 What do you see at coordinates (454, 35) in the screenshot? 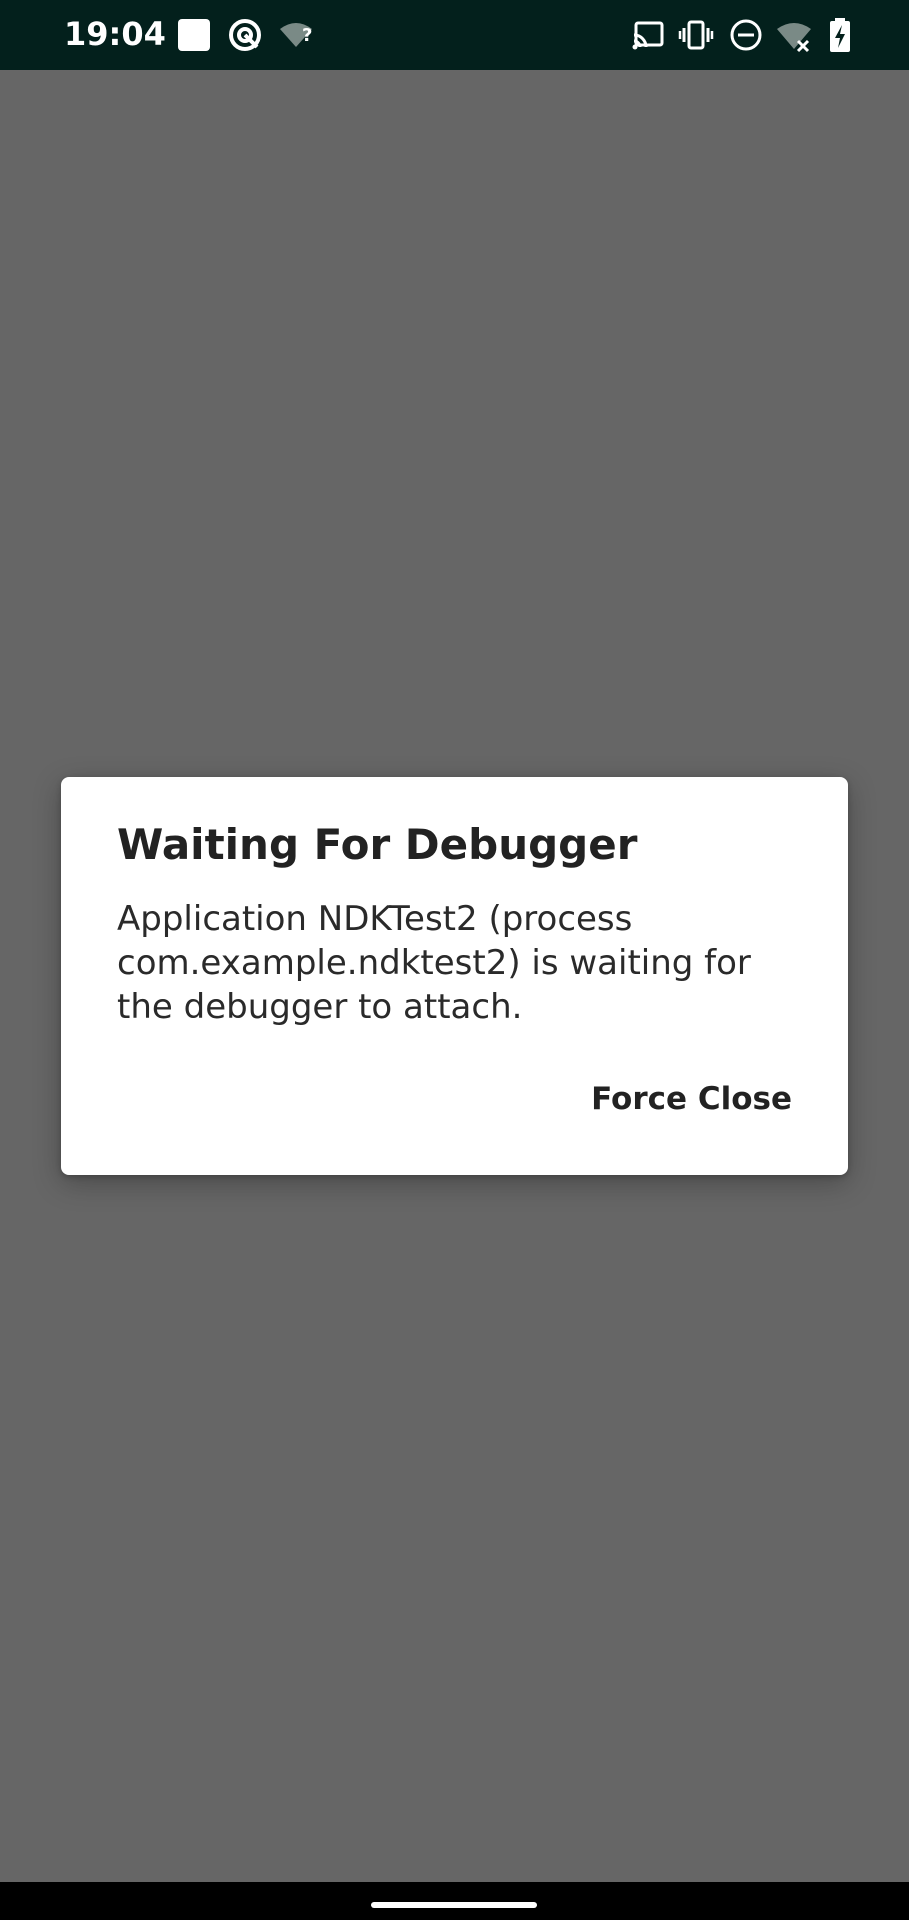
I see `status-bar: 19:04 ?` at bounding box center [454, 35].